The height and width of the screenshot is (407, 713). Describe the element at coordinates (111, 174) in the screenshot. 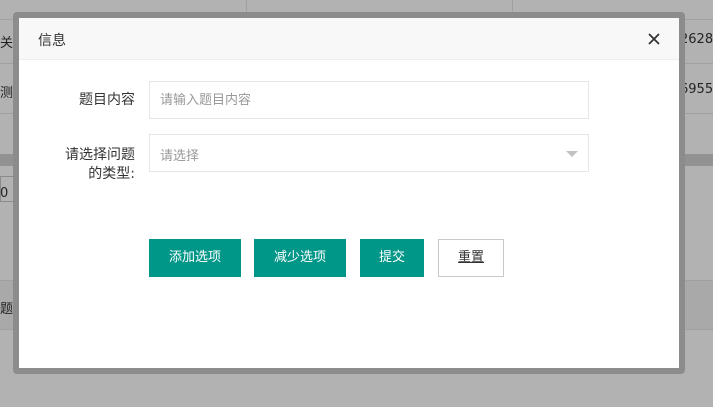

I see `question-type-label-line2: 的类型:` at that location.